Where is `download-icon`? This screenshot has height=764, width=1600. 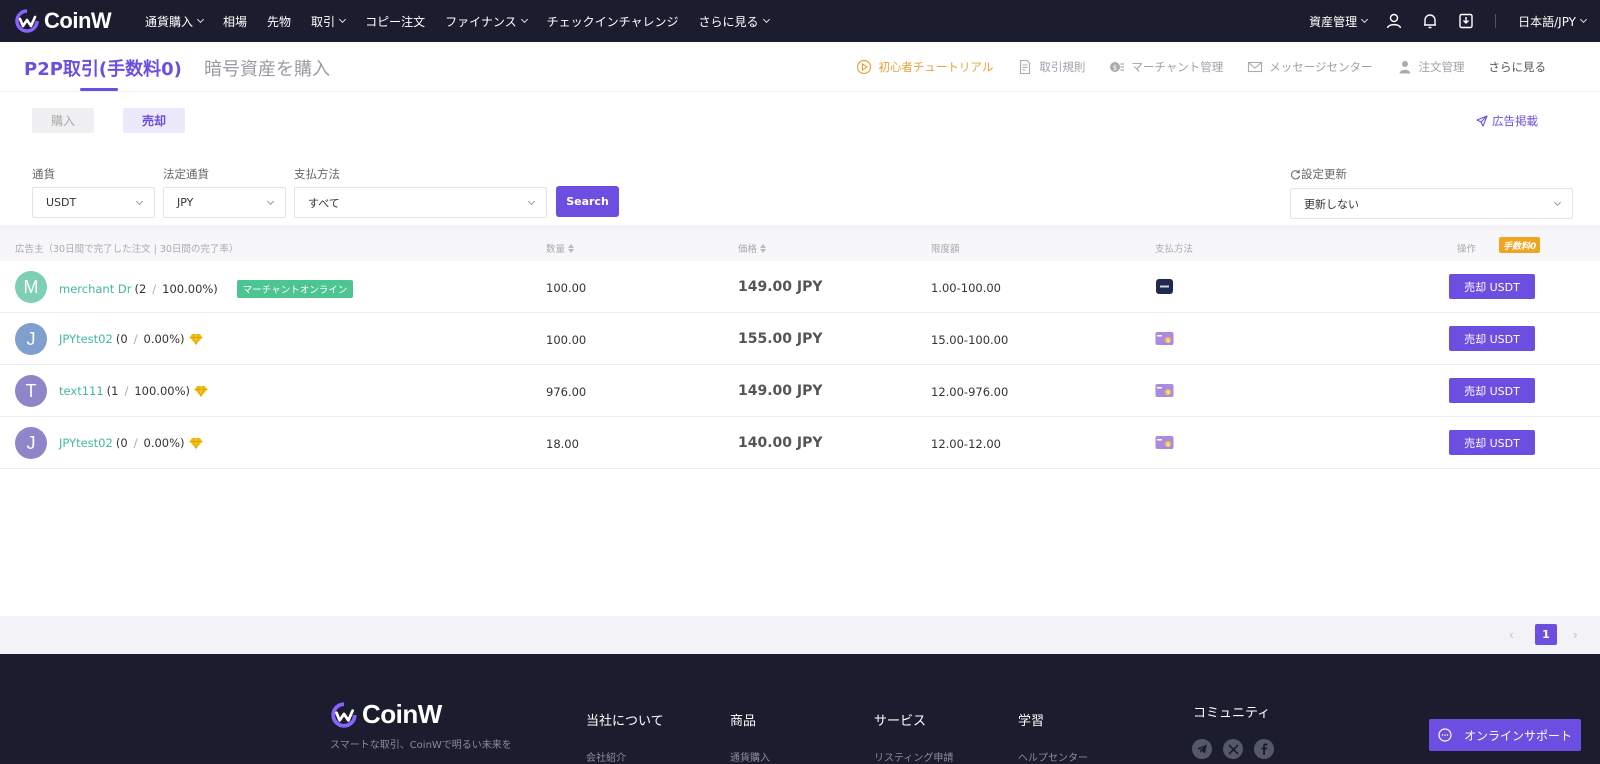
download-icon is located at coordinates (1466, 21).